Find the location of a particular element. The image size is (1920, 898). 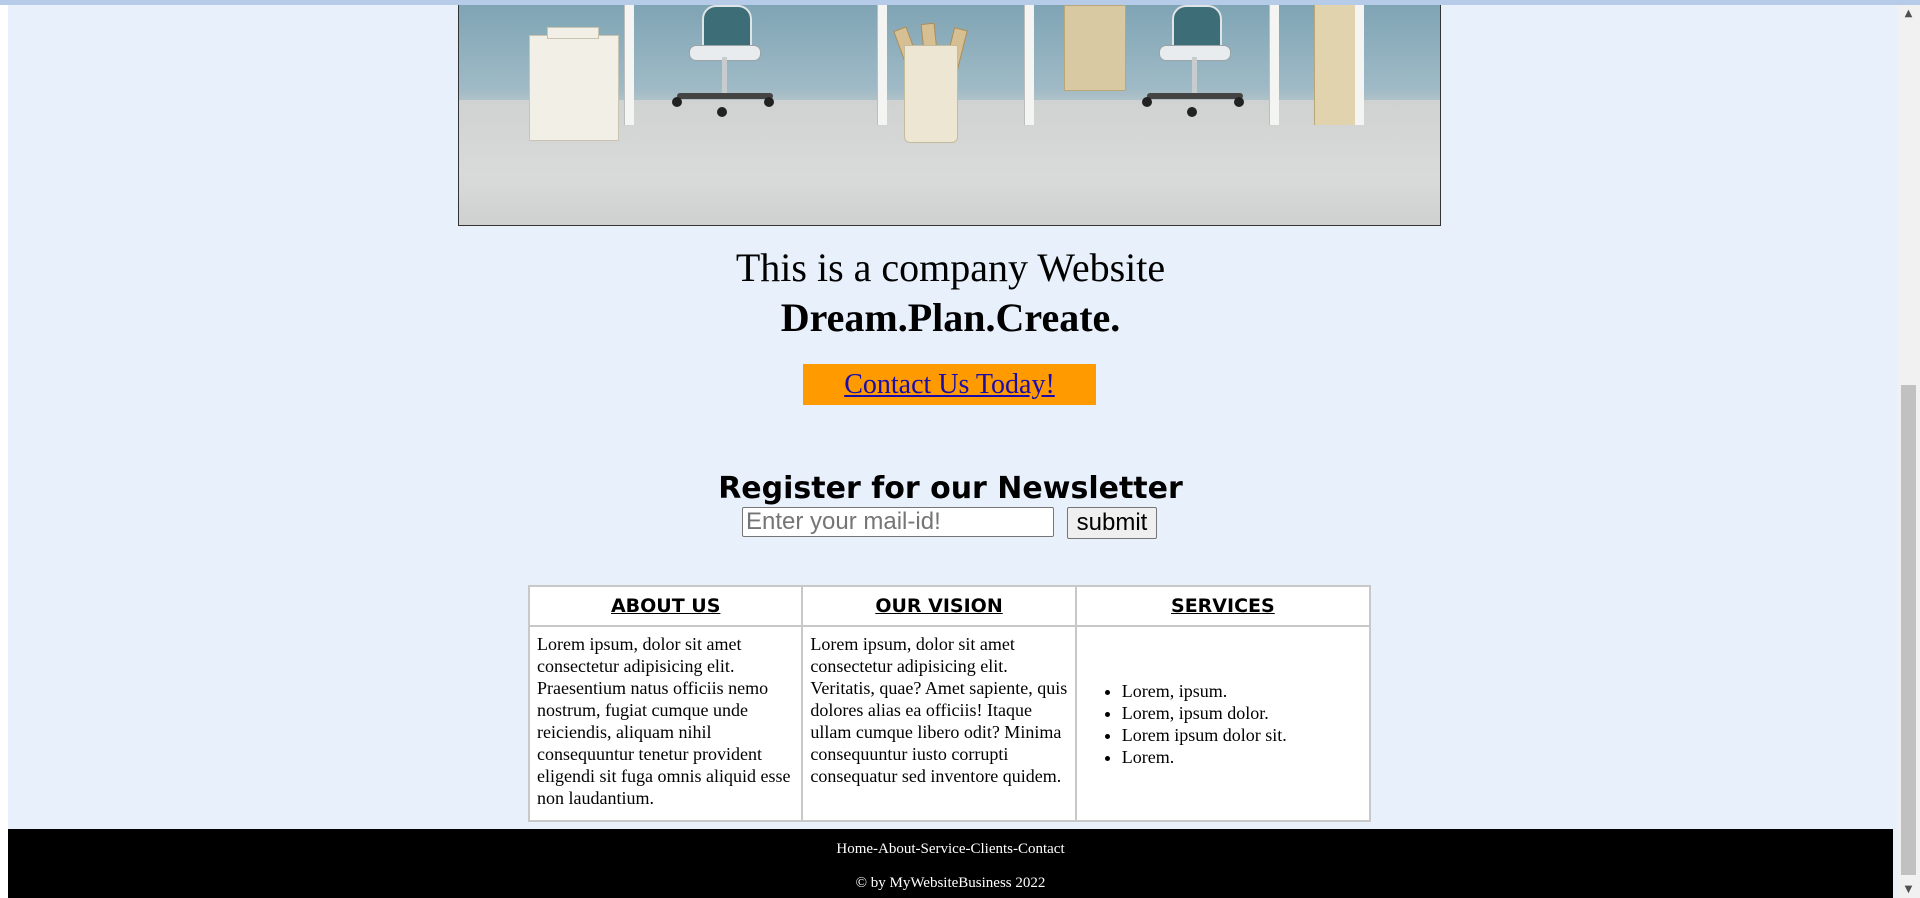

list-item: Lorem ipsum dolor sit. is located at coordinates (1242, 735).